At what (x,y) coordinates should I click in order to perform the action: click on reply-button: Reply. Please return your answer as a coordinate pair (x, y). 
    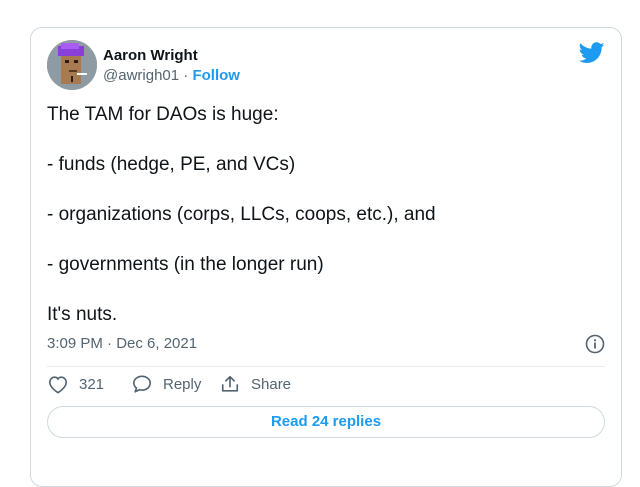
    Looking at the image, I should click on (166, 384).